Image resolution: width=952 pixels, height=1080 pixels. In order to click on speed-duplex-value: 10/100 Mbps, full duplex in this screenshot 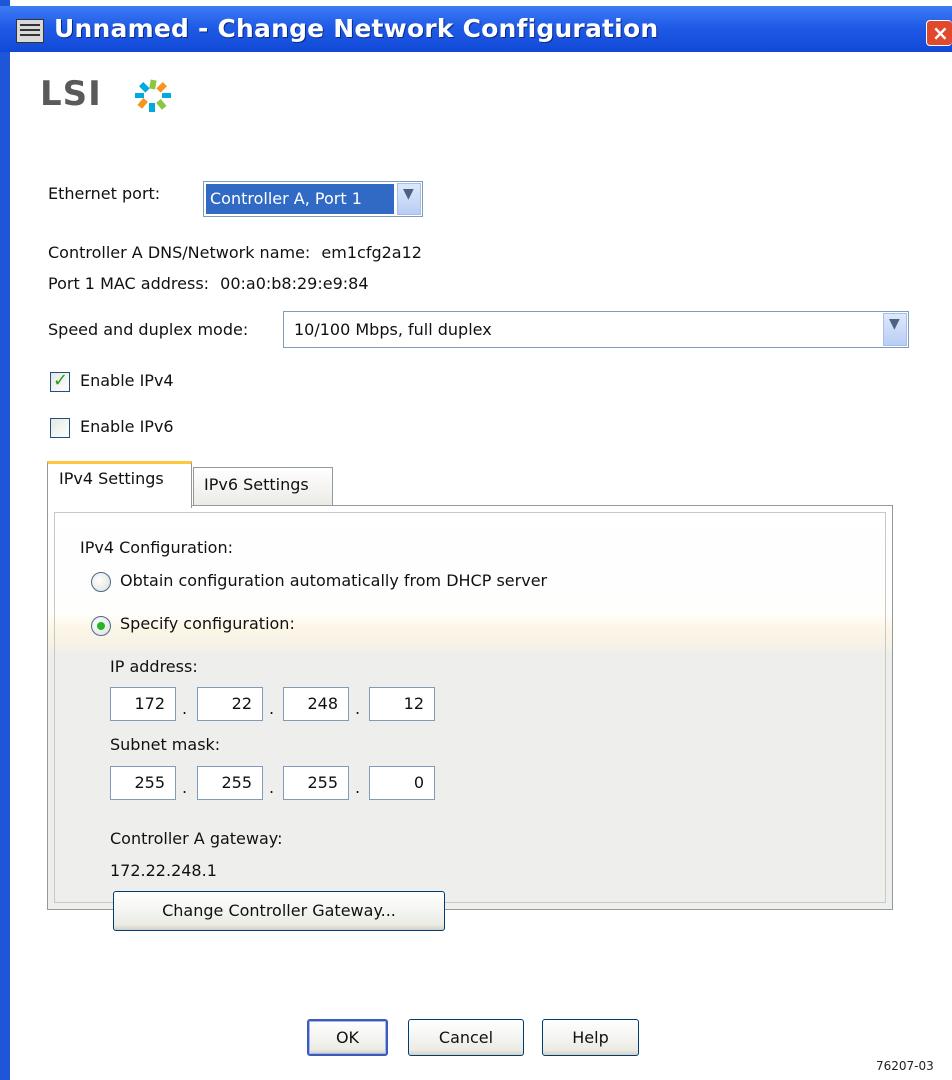, I will do `click(393, 329)`.